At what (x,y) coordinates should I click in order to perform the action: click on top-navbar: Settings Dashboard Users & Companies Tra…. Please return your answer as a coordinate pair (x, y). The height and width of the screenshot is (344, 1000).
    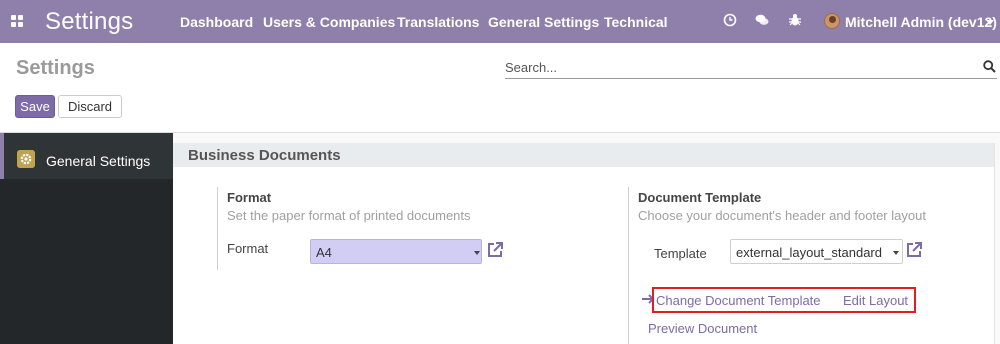
    Looking at the image, I should click on (500, 21).